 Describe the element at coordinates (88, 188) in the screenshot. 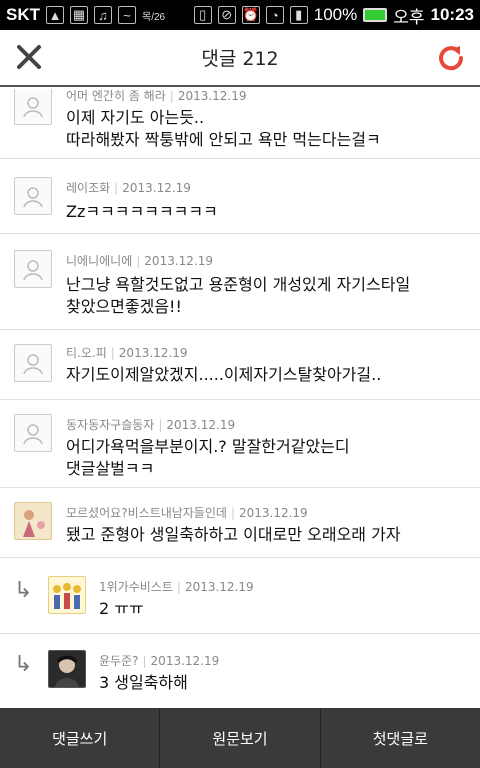

I see `comment-author: 레이조화` at that location.